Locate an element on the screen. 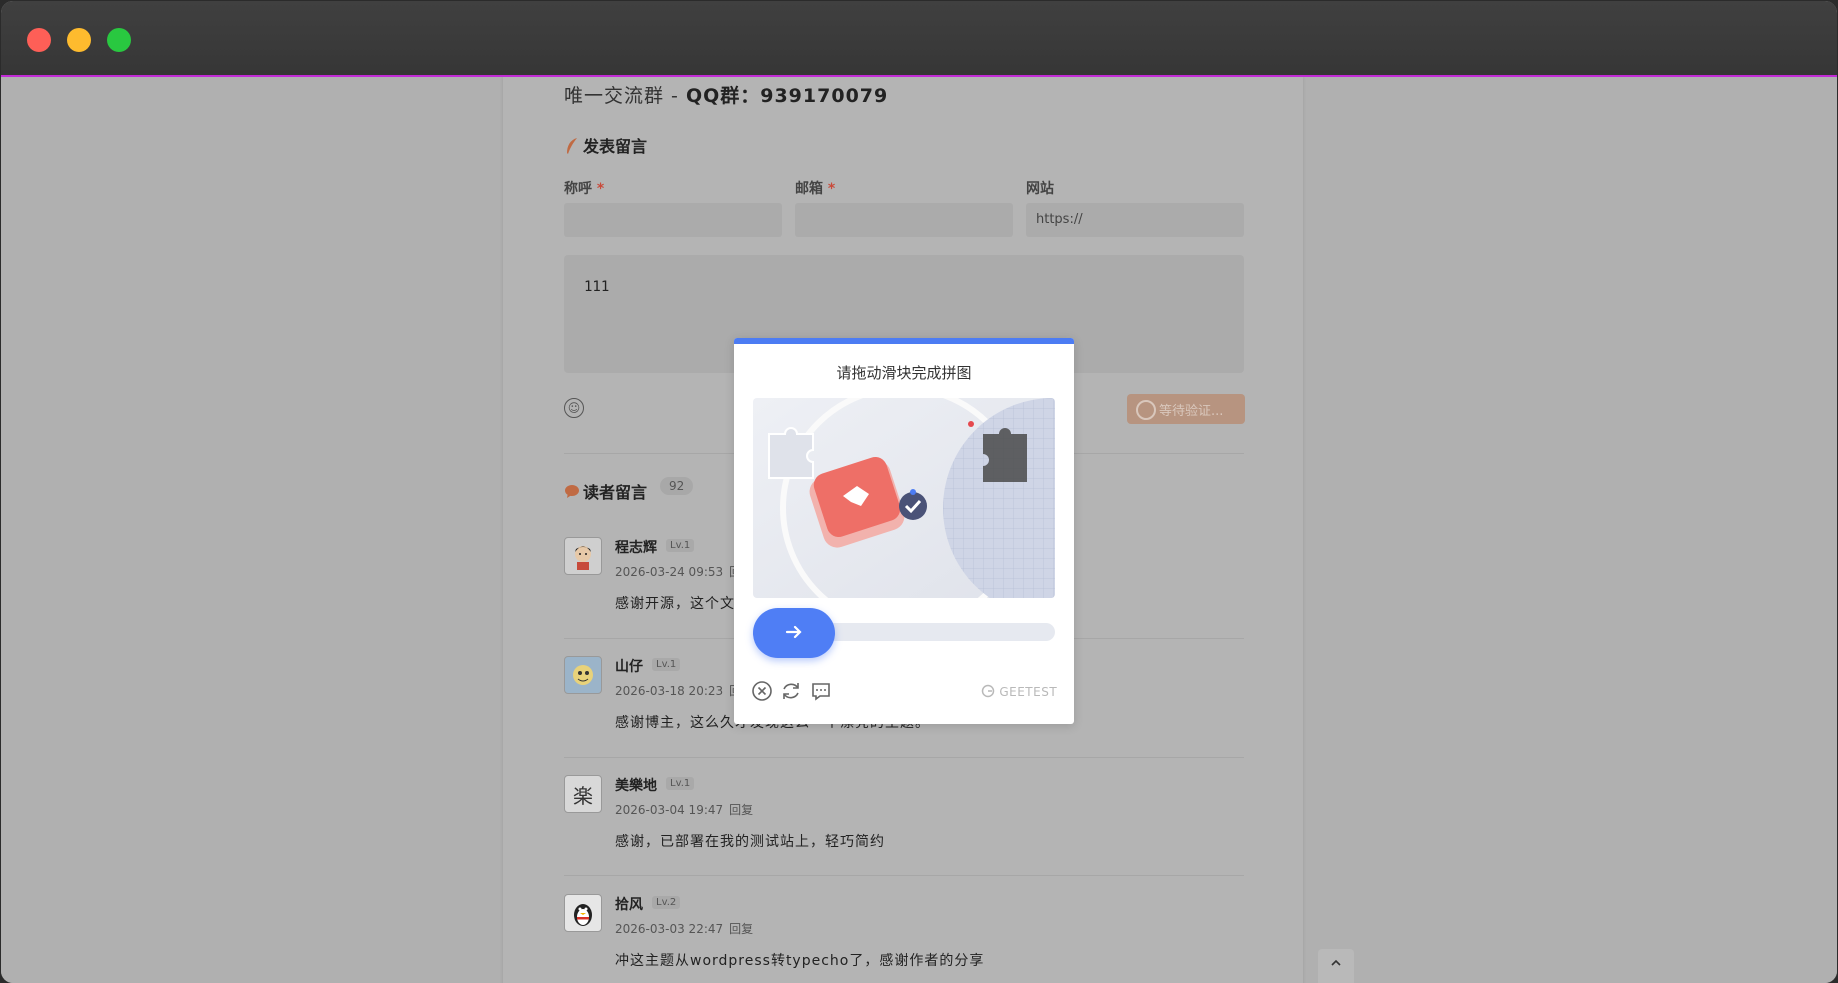  comment-date: 2026-03-04 19:47 回复 is located at coordinates (684, 810).